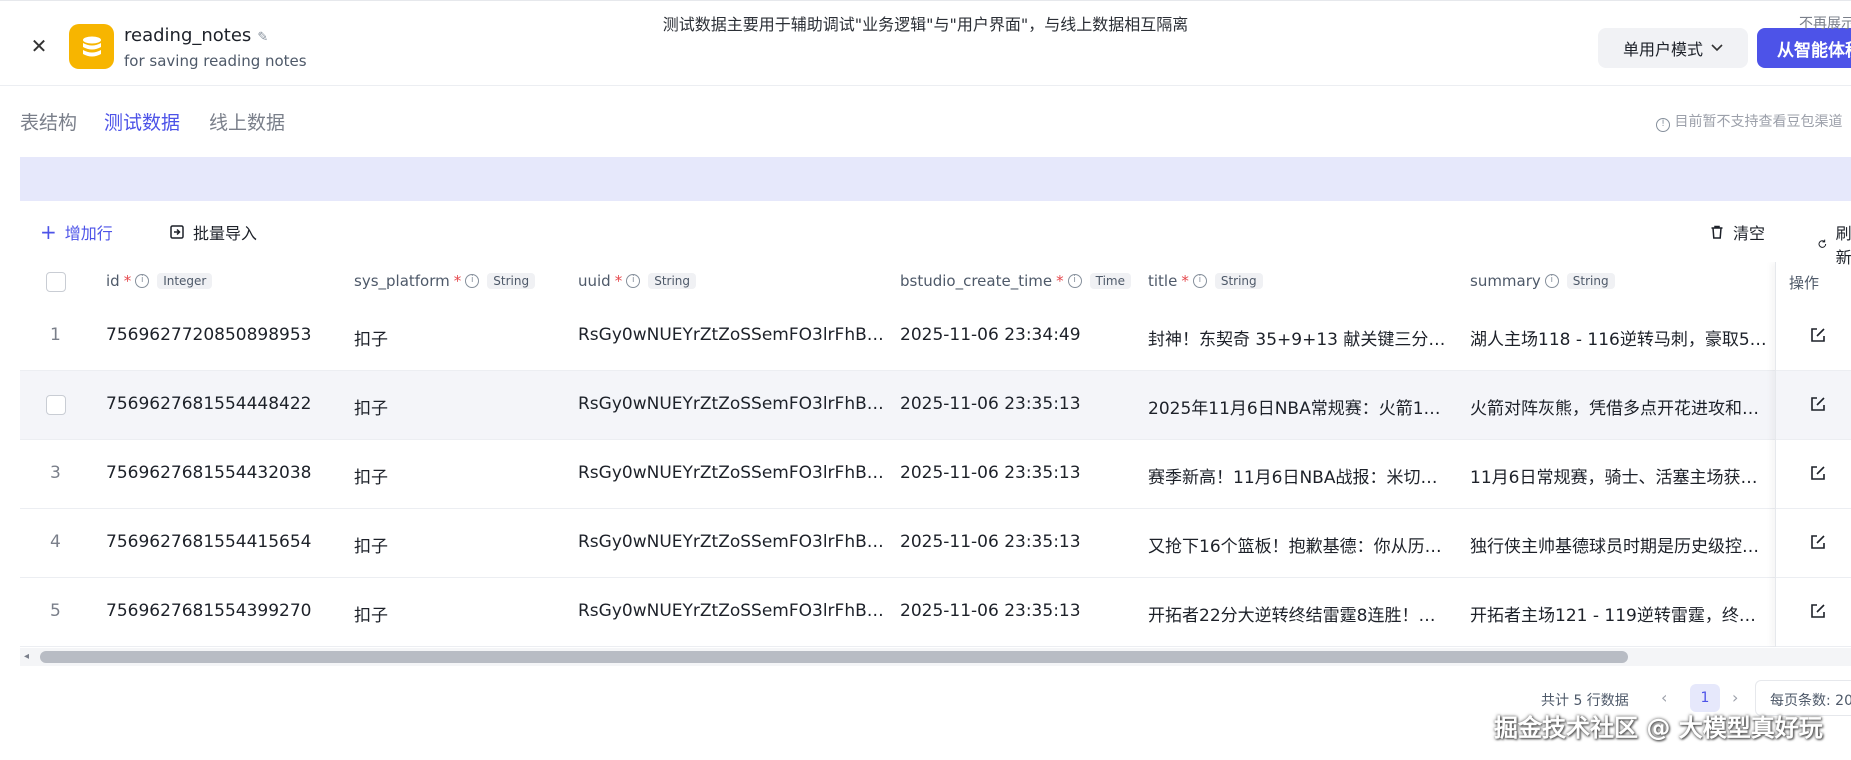  What do you see at coordinates (113, 281) in the screenshot?
I see `column-name: id` at bounding box center [113, 281].